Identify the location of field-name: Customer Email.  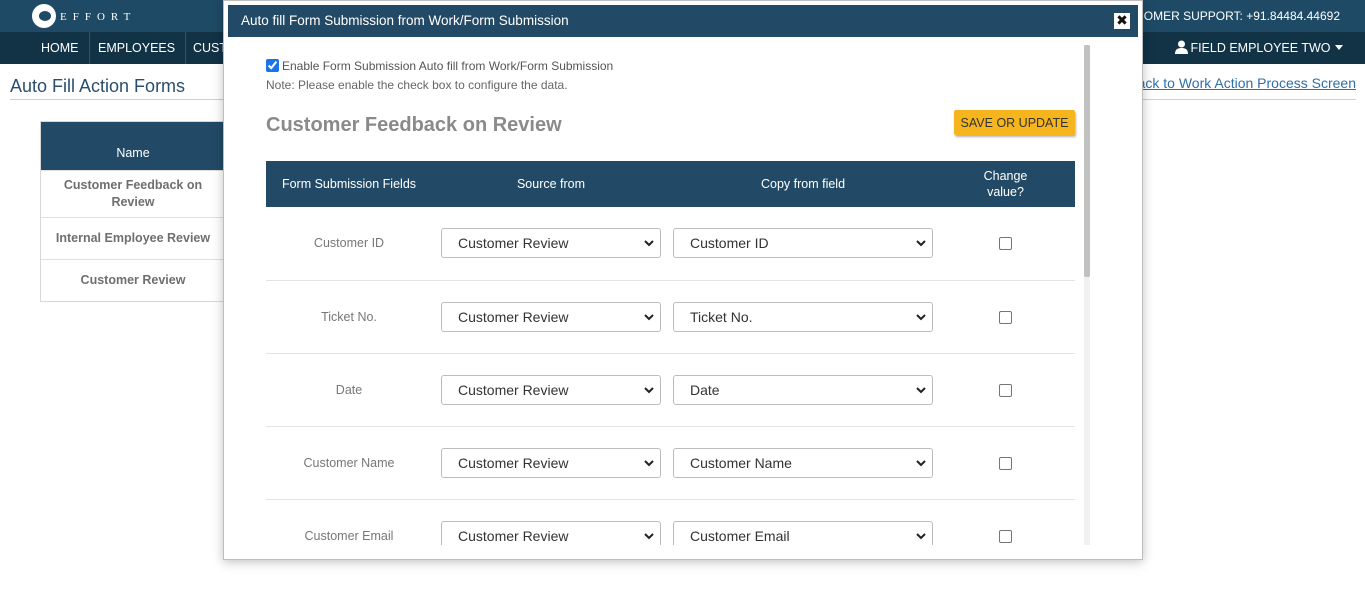
(349, 535).